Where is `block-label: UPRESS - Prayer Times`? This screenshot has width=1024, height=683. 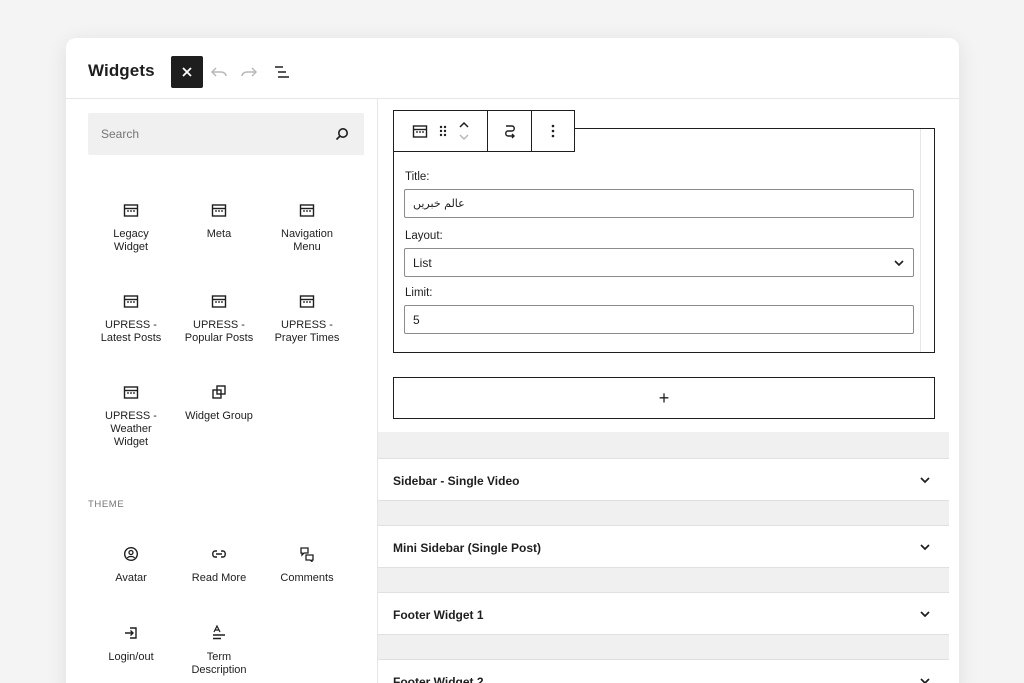 block-label: UPRESS - Prayer Times is located at coordinates (307, 331).